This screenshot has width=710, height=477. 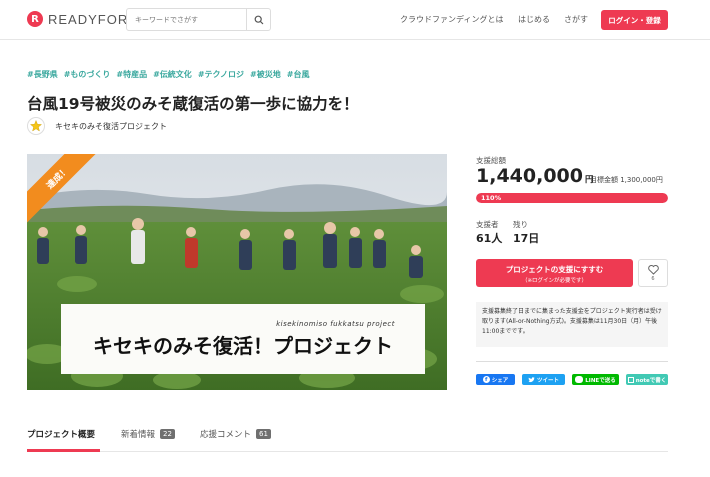 What do you see at coordinates (347, 451) in the screenshot?
I see `tabs-divider` at bounding box center [347, 451].